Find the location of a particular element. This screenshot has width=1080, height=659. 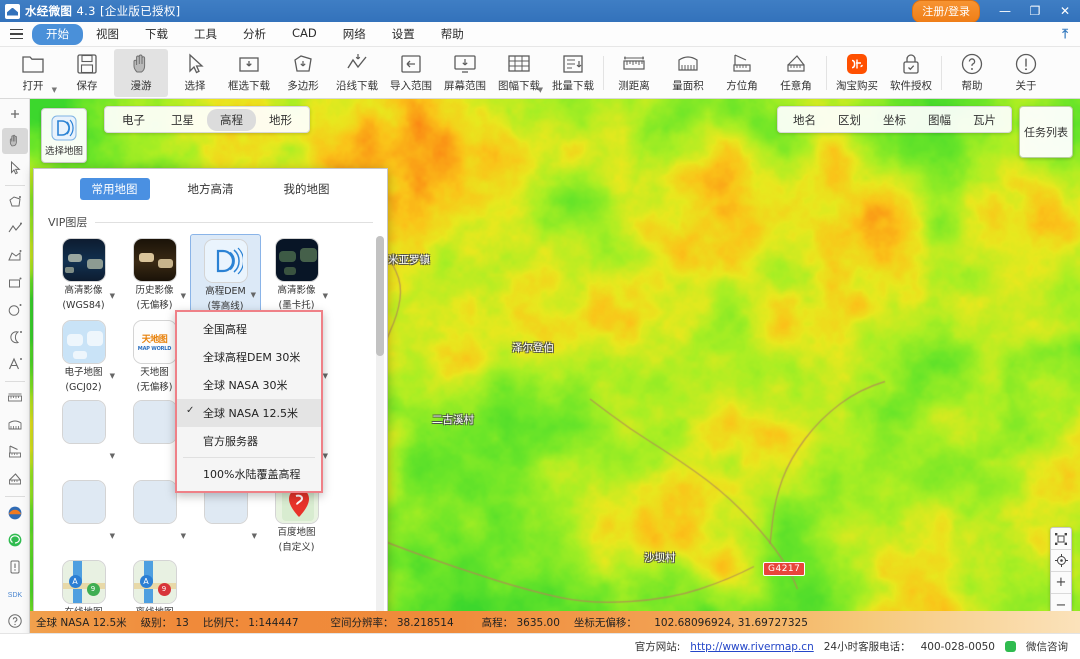

map-annotation-tab-瓦片: 瓦片 is located at coordinates (984, 120).